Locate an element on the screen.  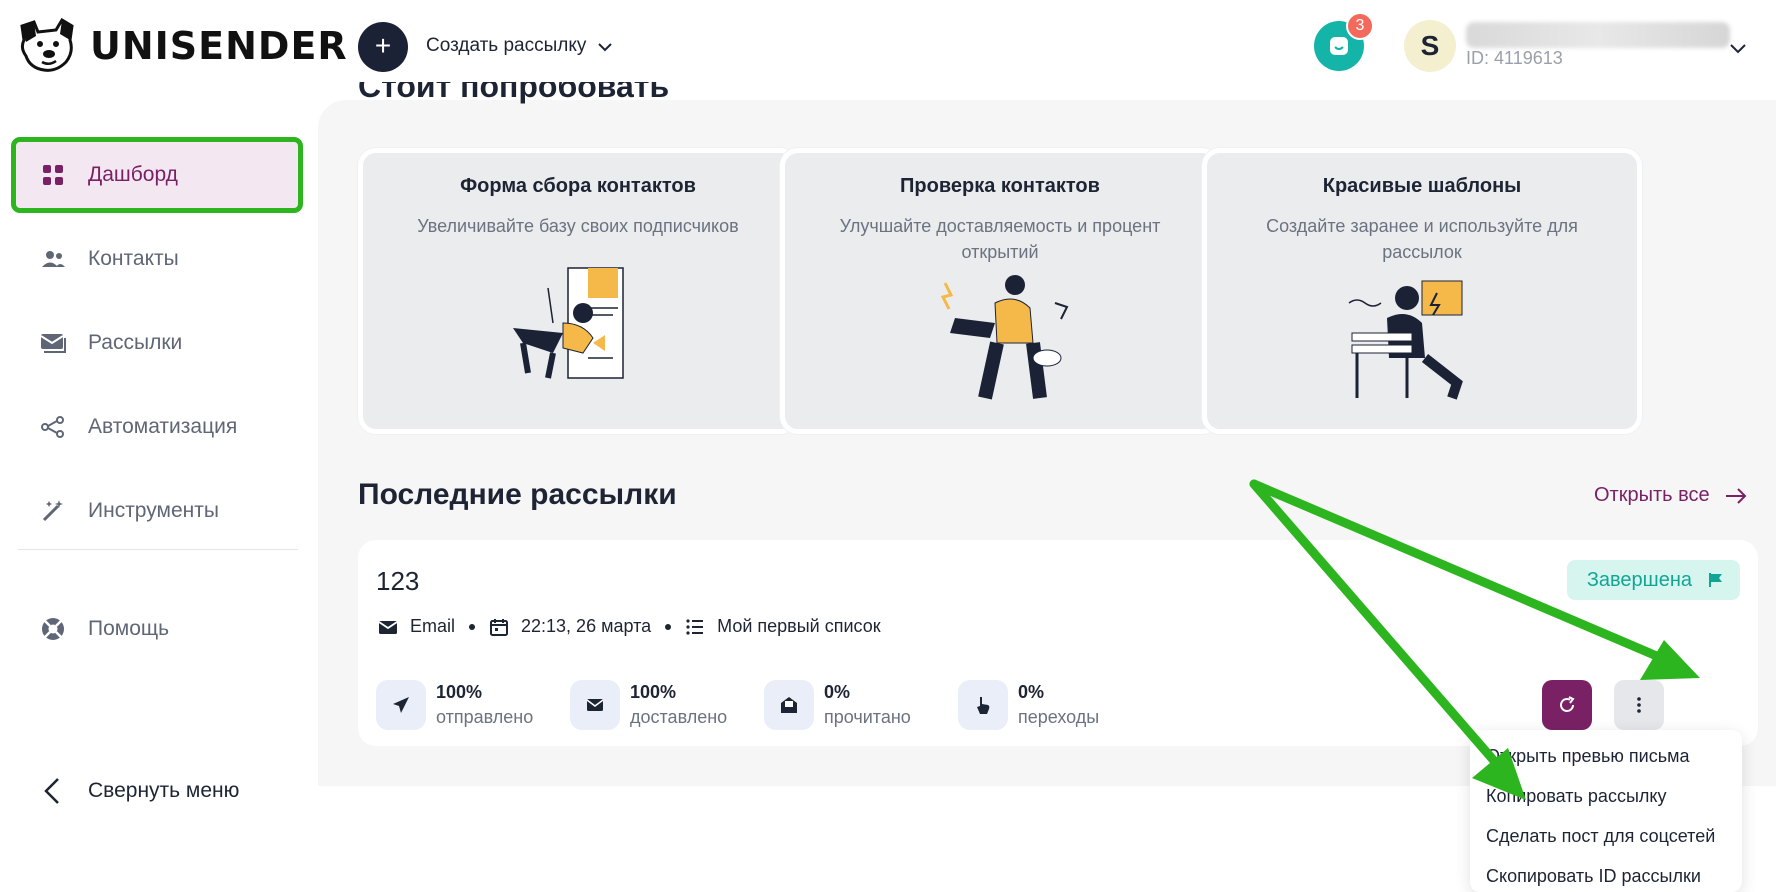
sidebar-item-help: Помощь is located at coordinates (157, 629).